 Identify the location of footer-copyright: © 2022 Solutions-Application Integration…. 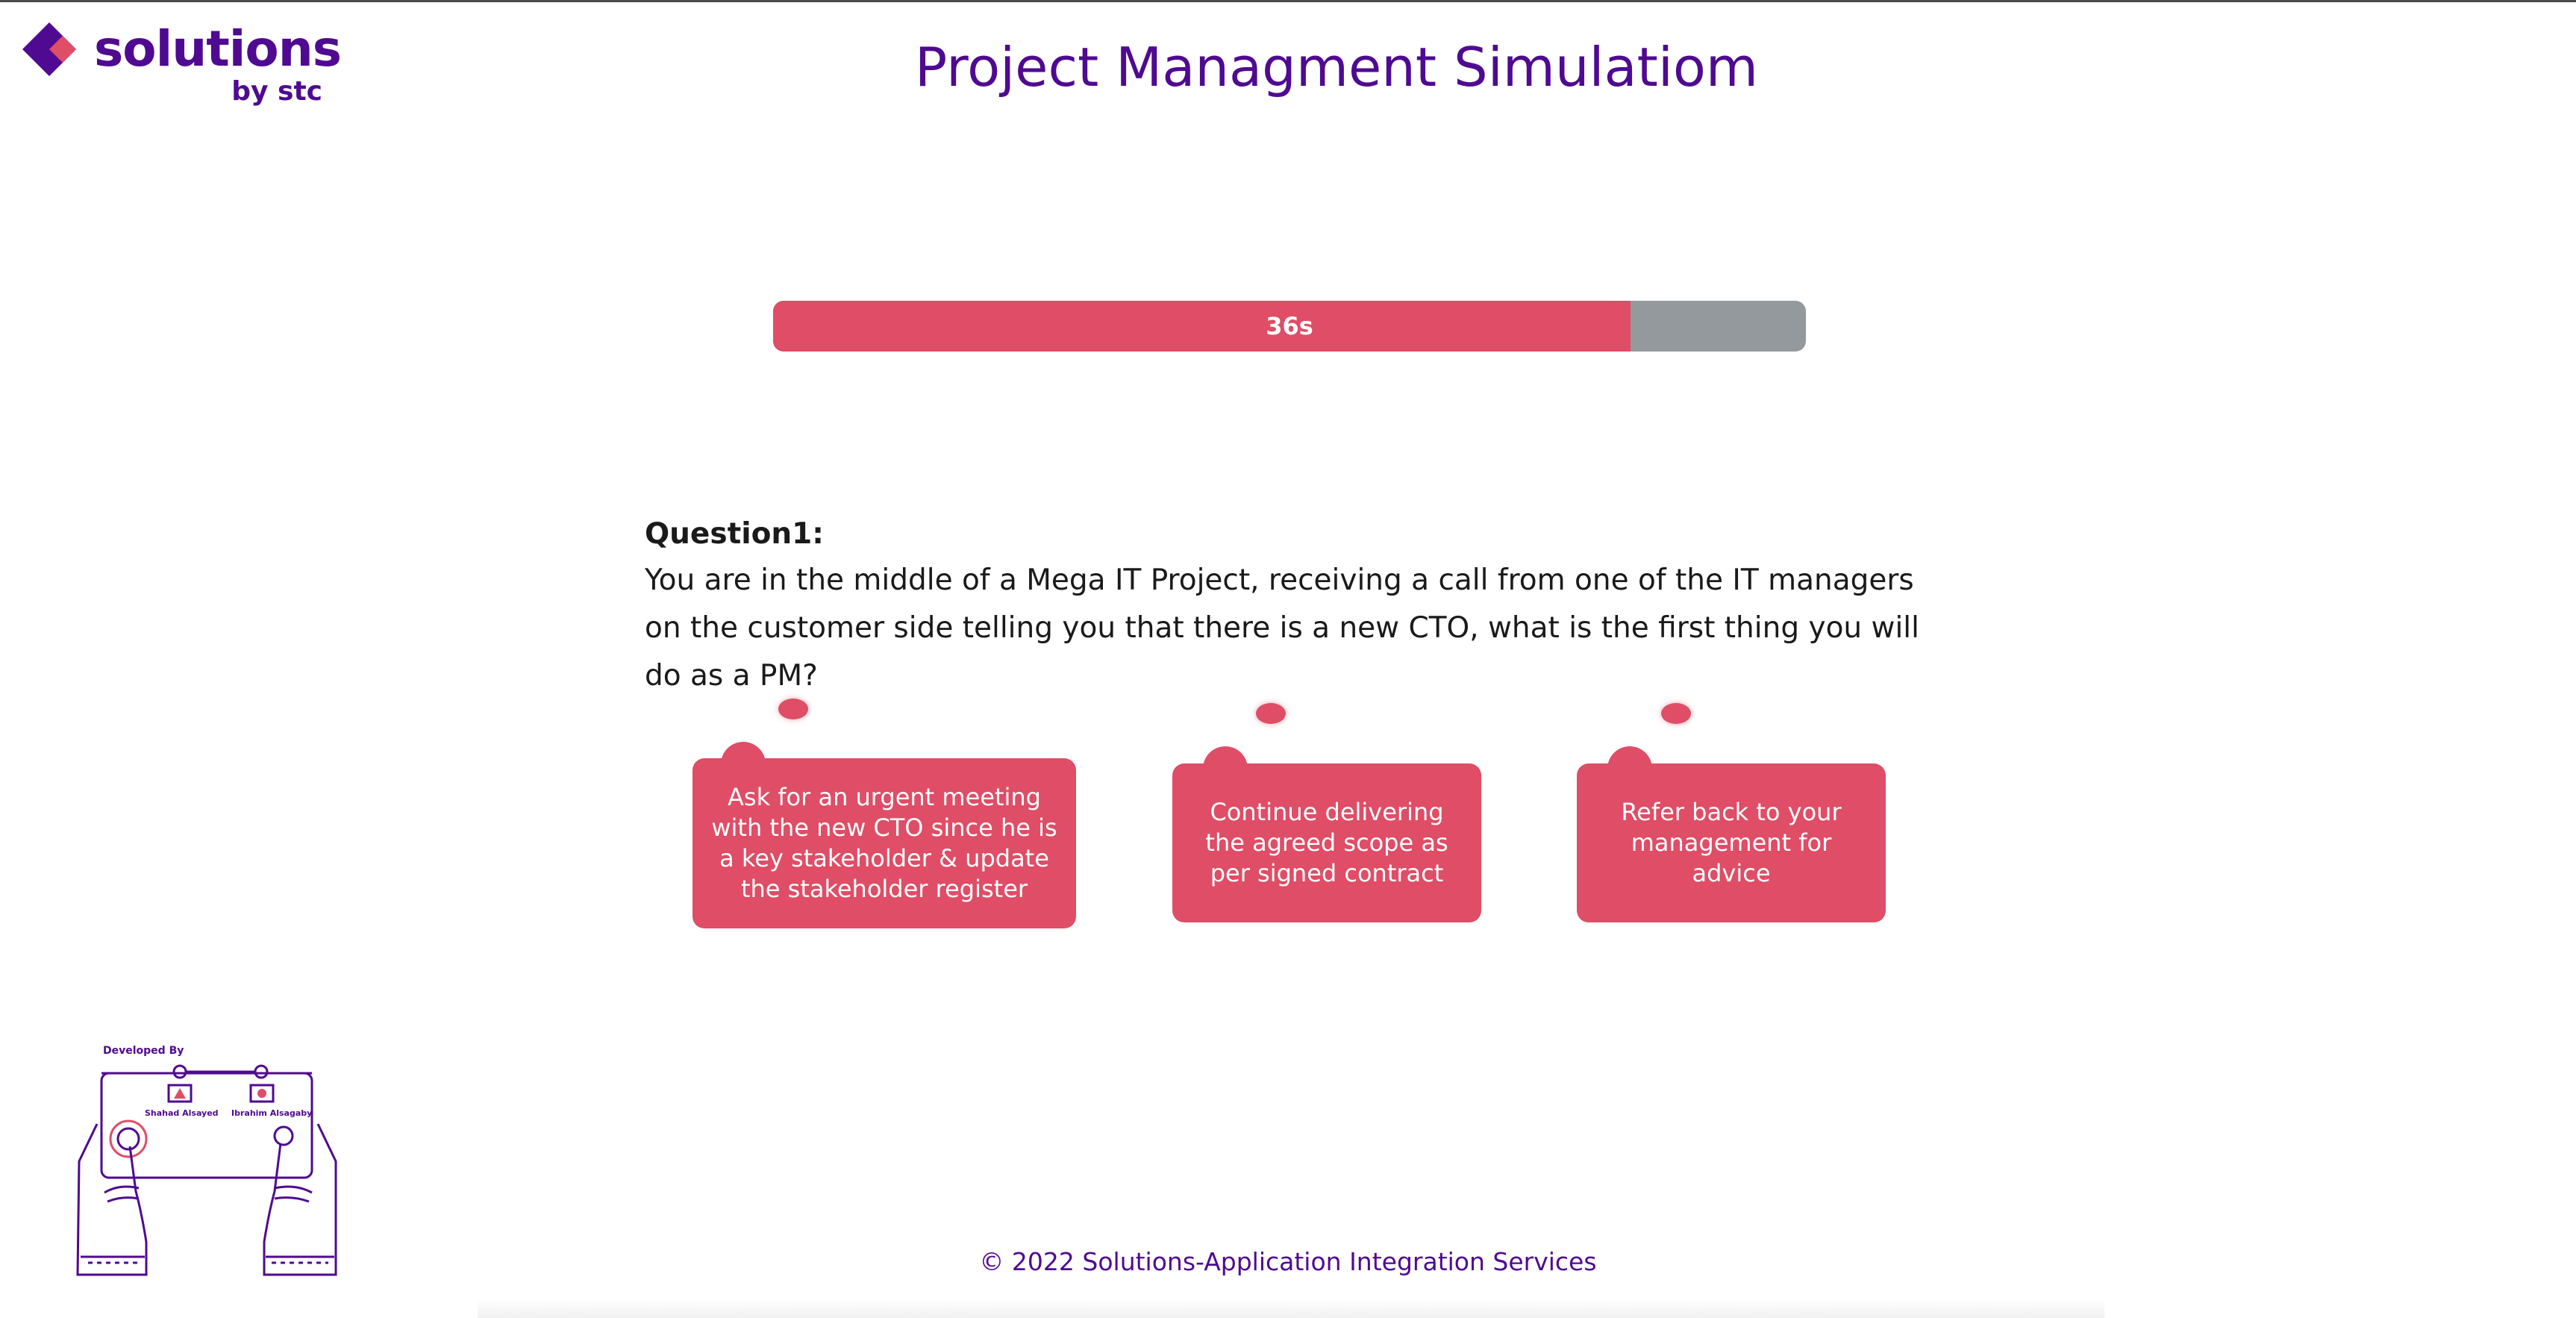
(1288, 1262).